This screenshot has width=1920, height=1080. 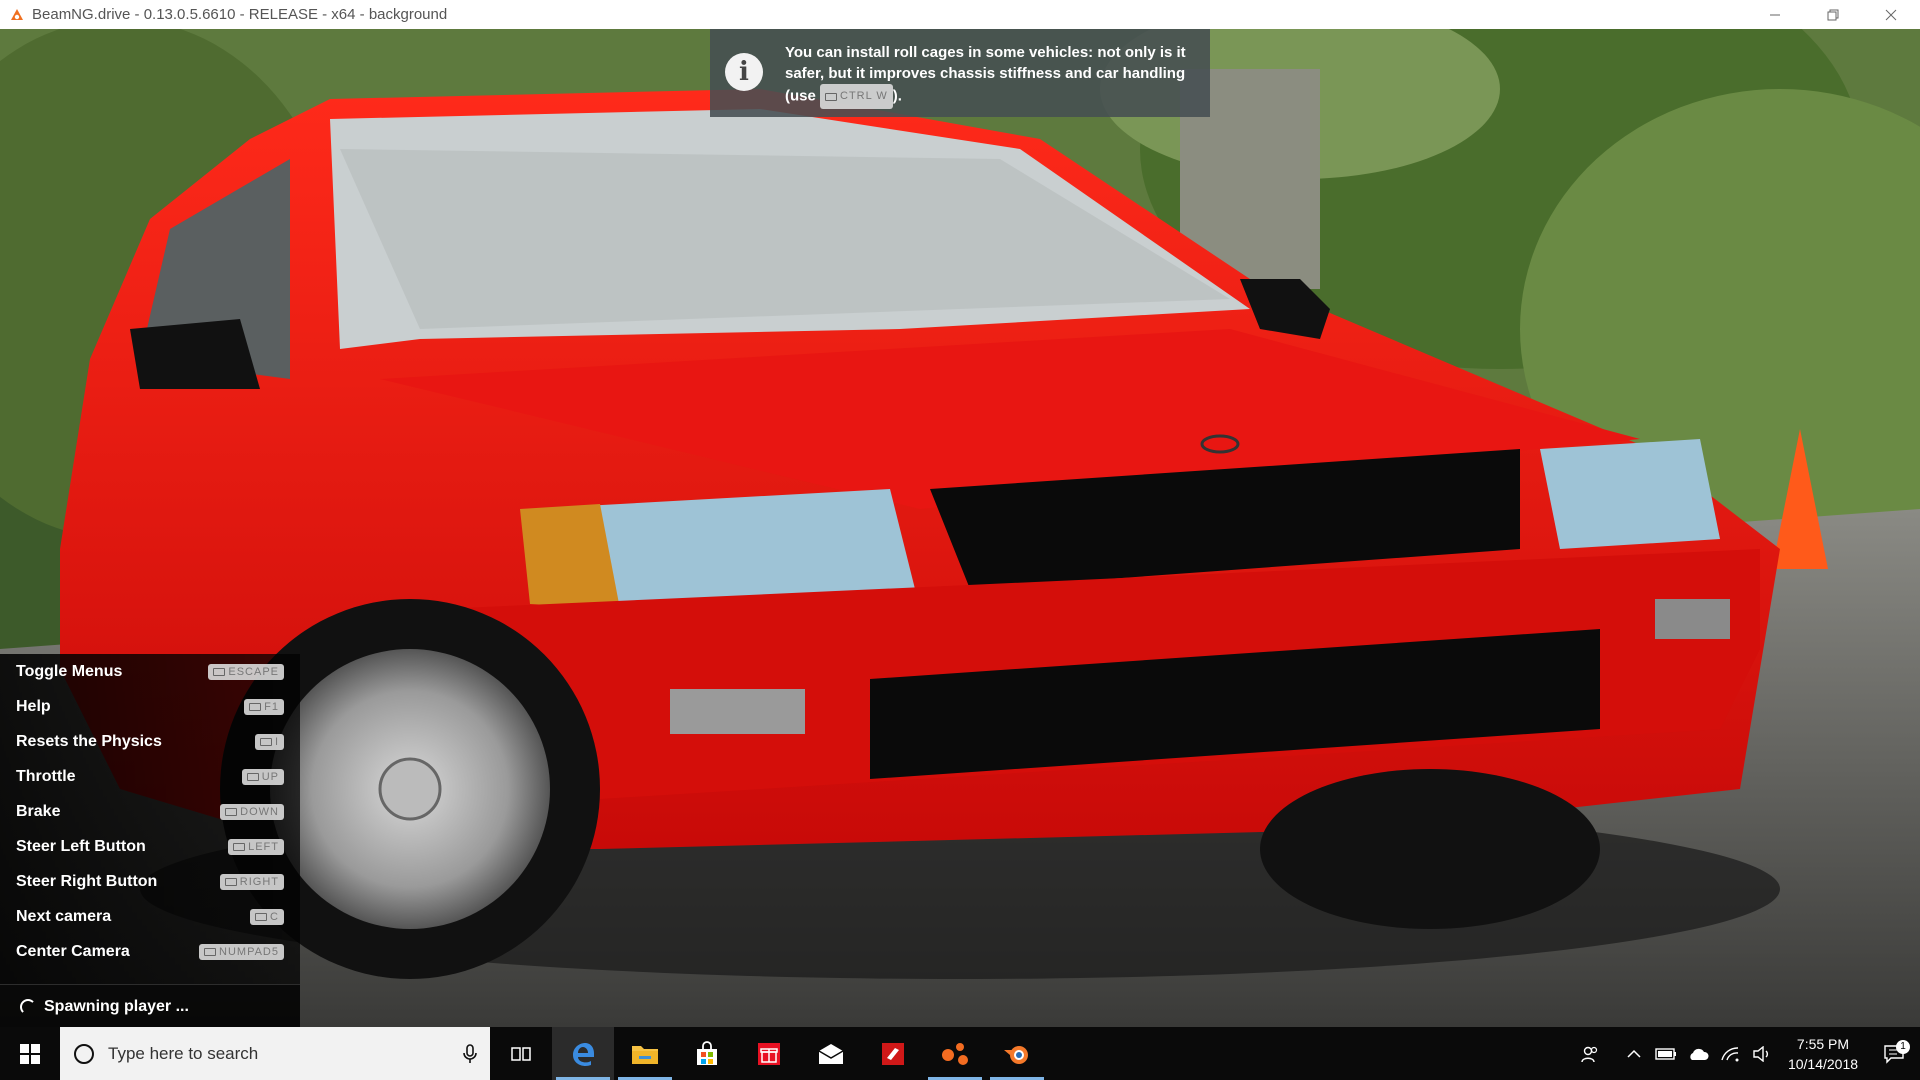 I want to click on shortcut-key-label: RIGHT, so click(x=259, y=881).